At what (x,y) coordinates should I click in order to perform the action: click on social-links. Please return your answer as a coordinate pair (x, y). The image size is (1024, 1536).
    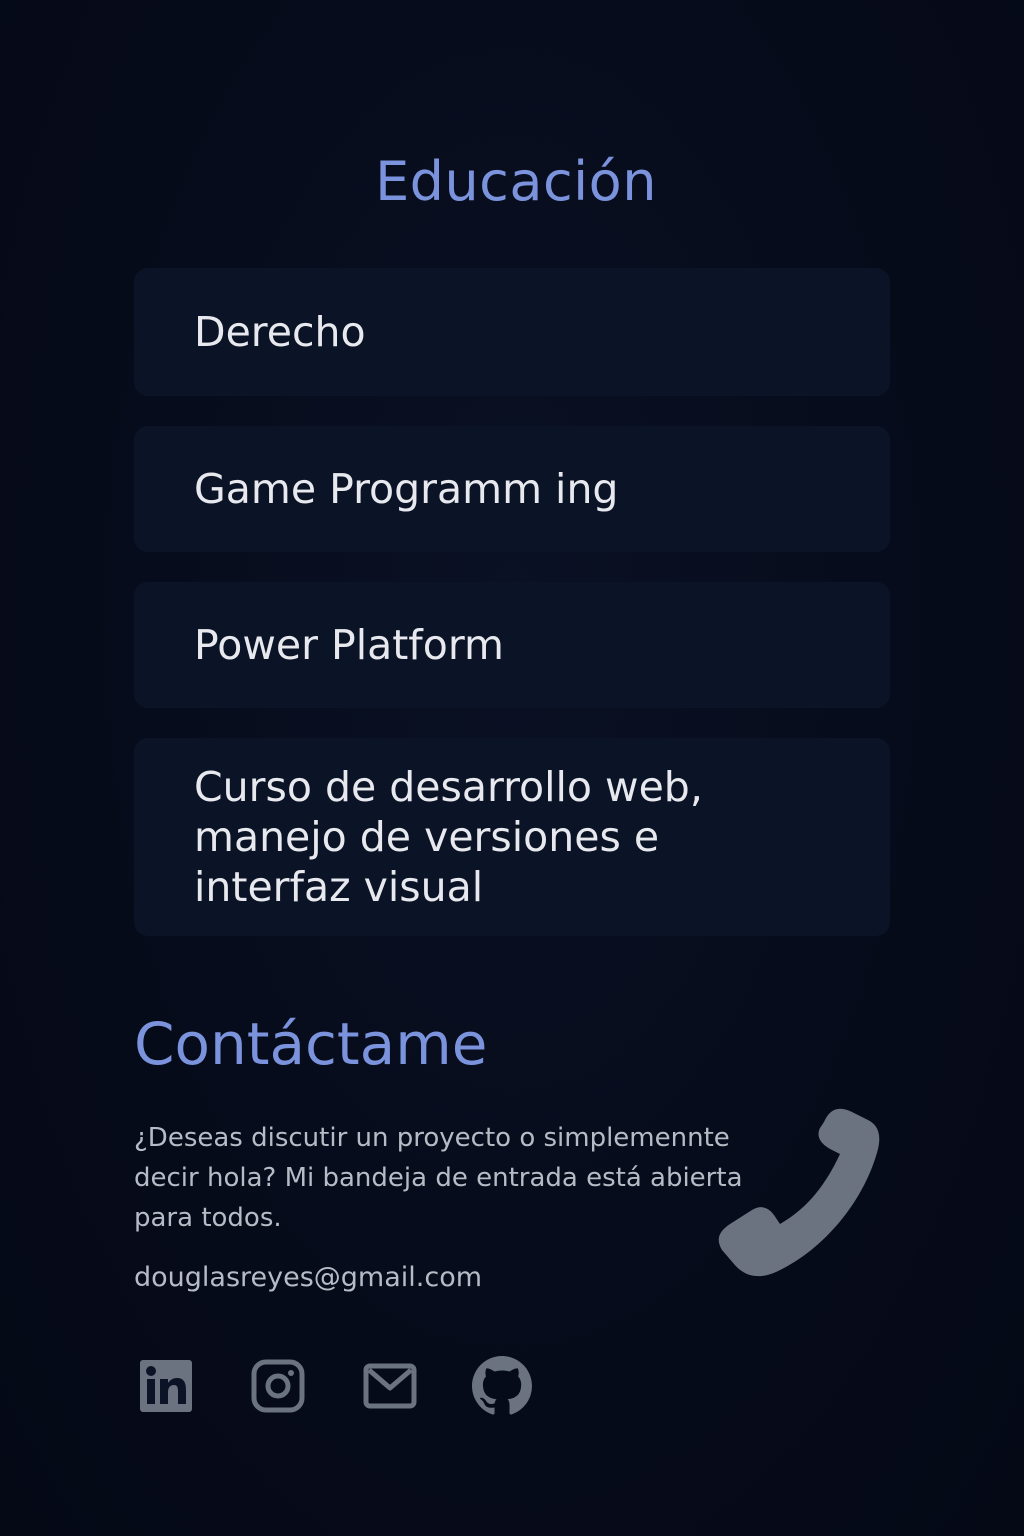
    Looking at the image, I should click on (334, 1386).